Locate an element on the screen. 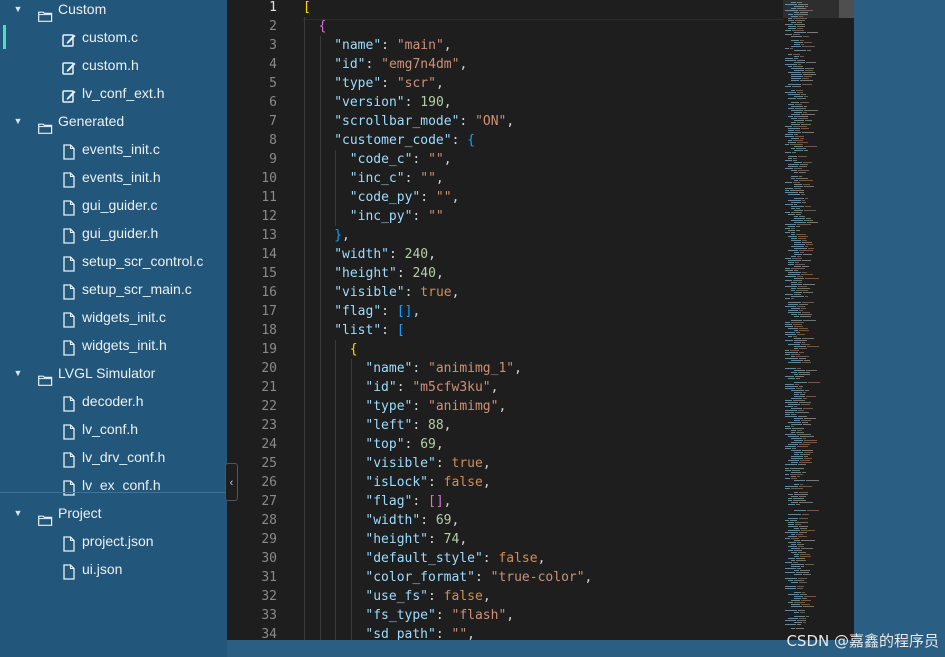  tree-item-label: Custom is located at coordinates (82, 9).